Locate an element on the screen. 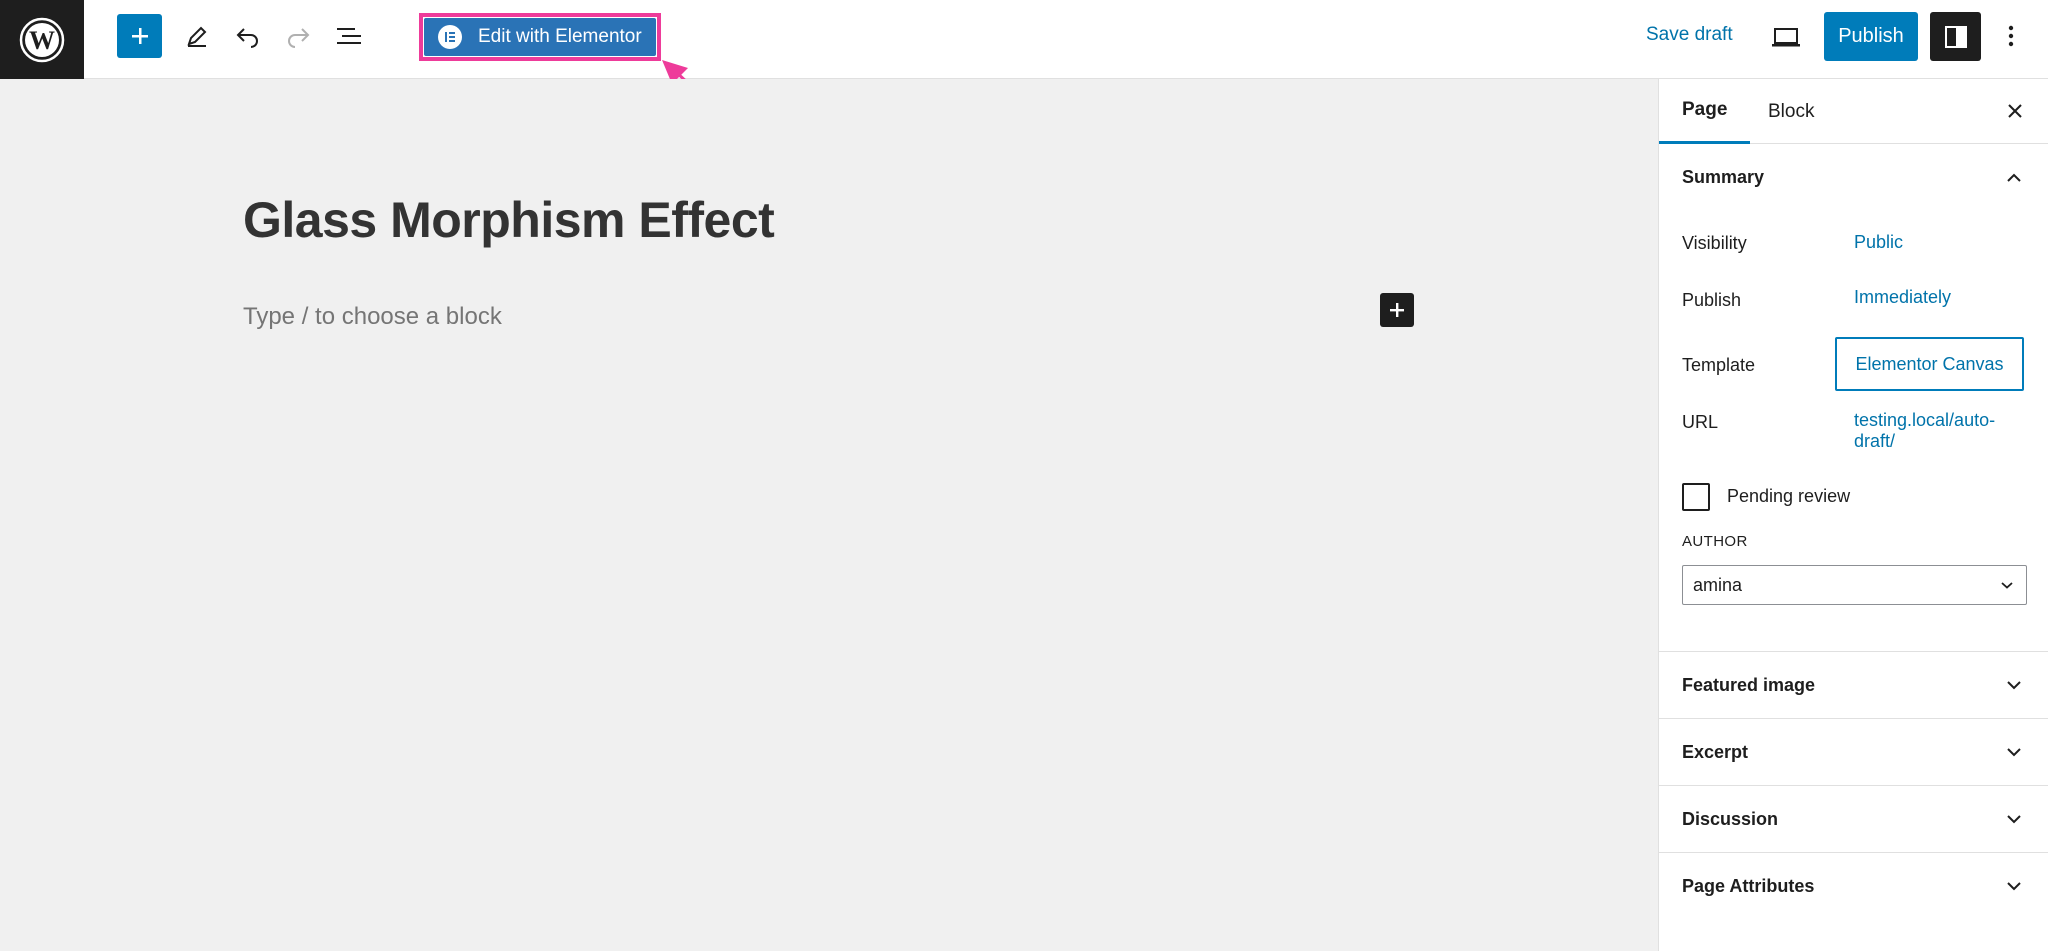  edit-with-elementor-button: Edit with Elementor is located at coordinates (540, 37).